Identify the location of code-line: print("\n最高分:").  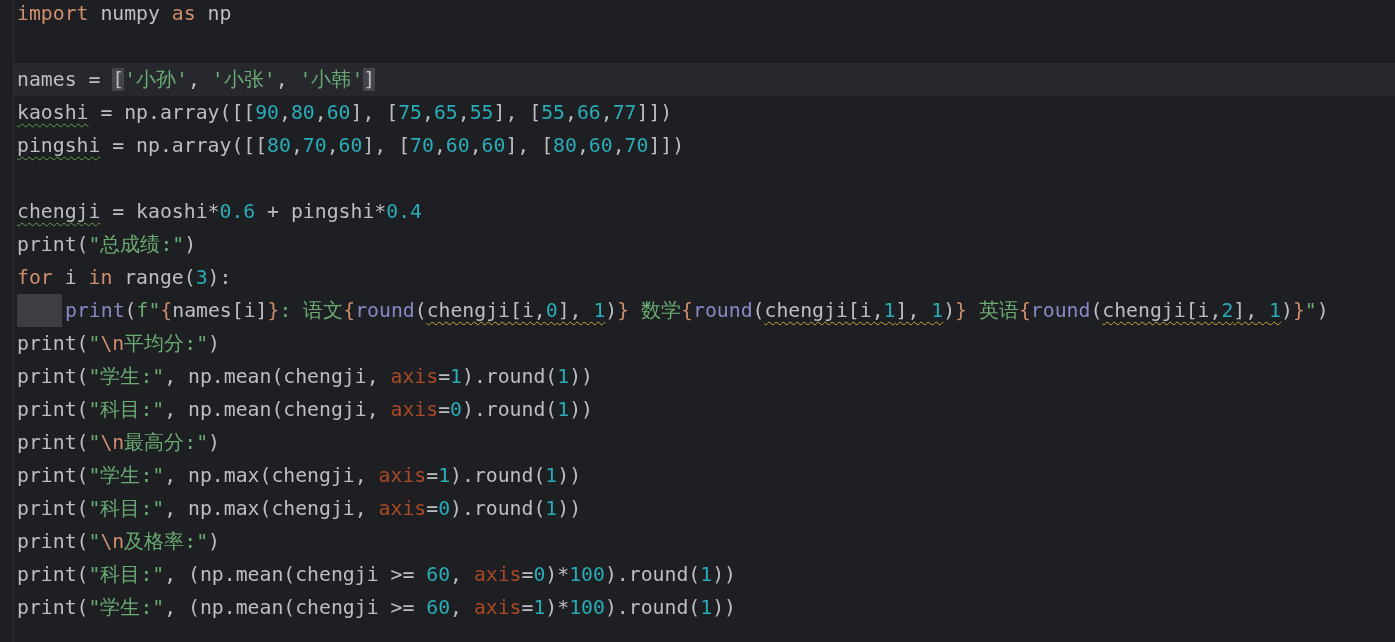
(118, 443).